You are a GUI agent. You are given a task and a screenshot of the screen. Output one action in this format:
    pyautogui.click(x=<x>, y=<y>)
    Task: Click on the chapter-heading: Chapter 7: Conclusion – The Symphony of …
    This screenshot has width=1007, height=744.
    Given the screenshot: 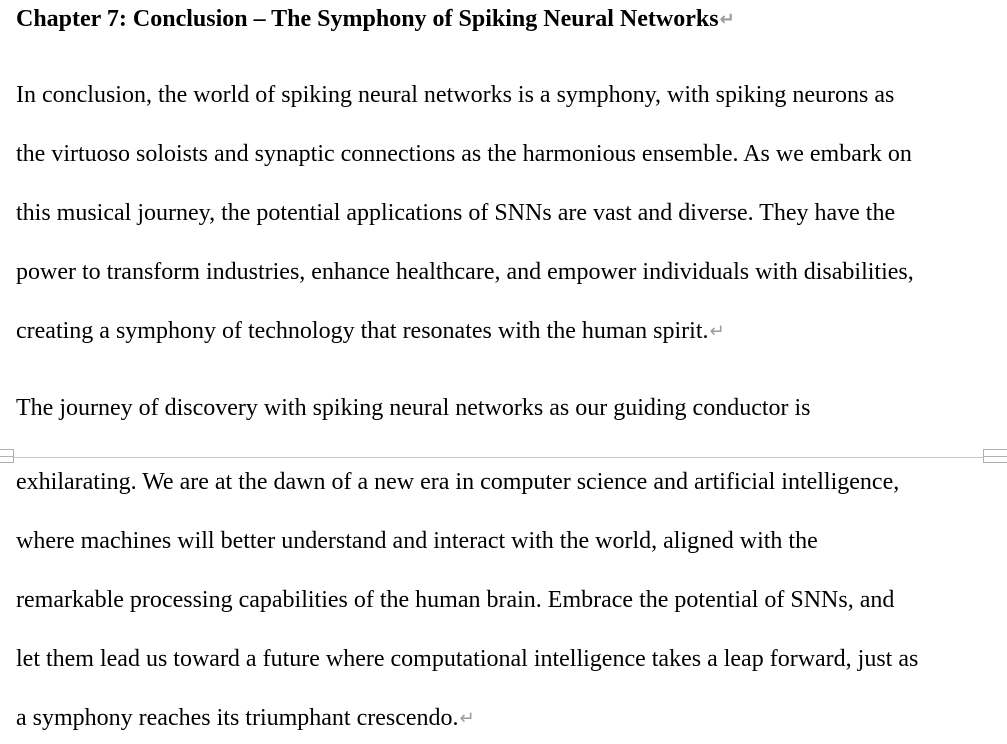 What is the action you would take?
    pyautogui.click(x=375, y=19)
    